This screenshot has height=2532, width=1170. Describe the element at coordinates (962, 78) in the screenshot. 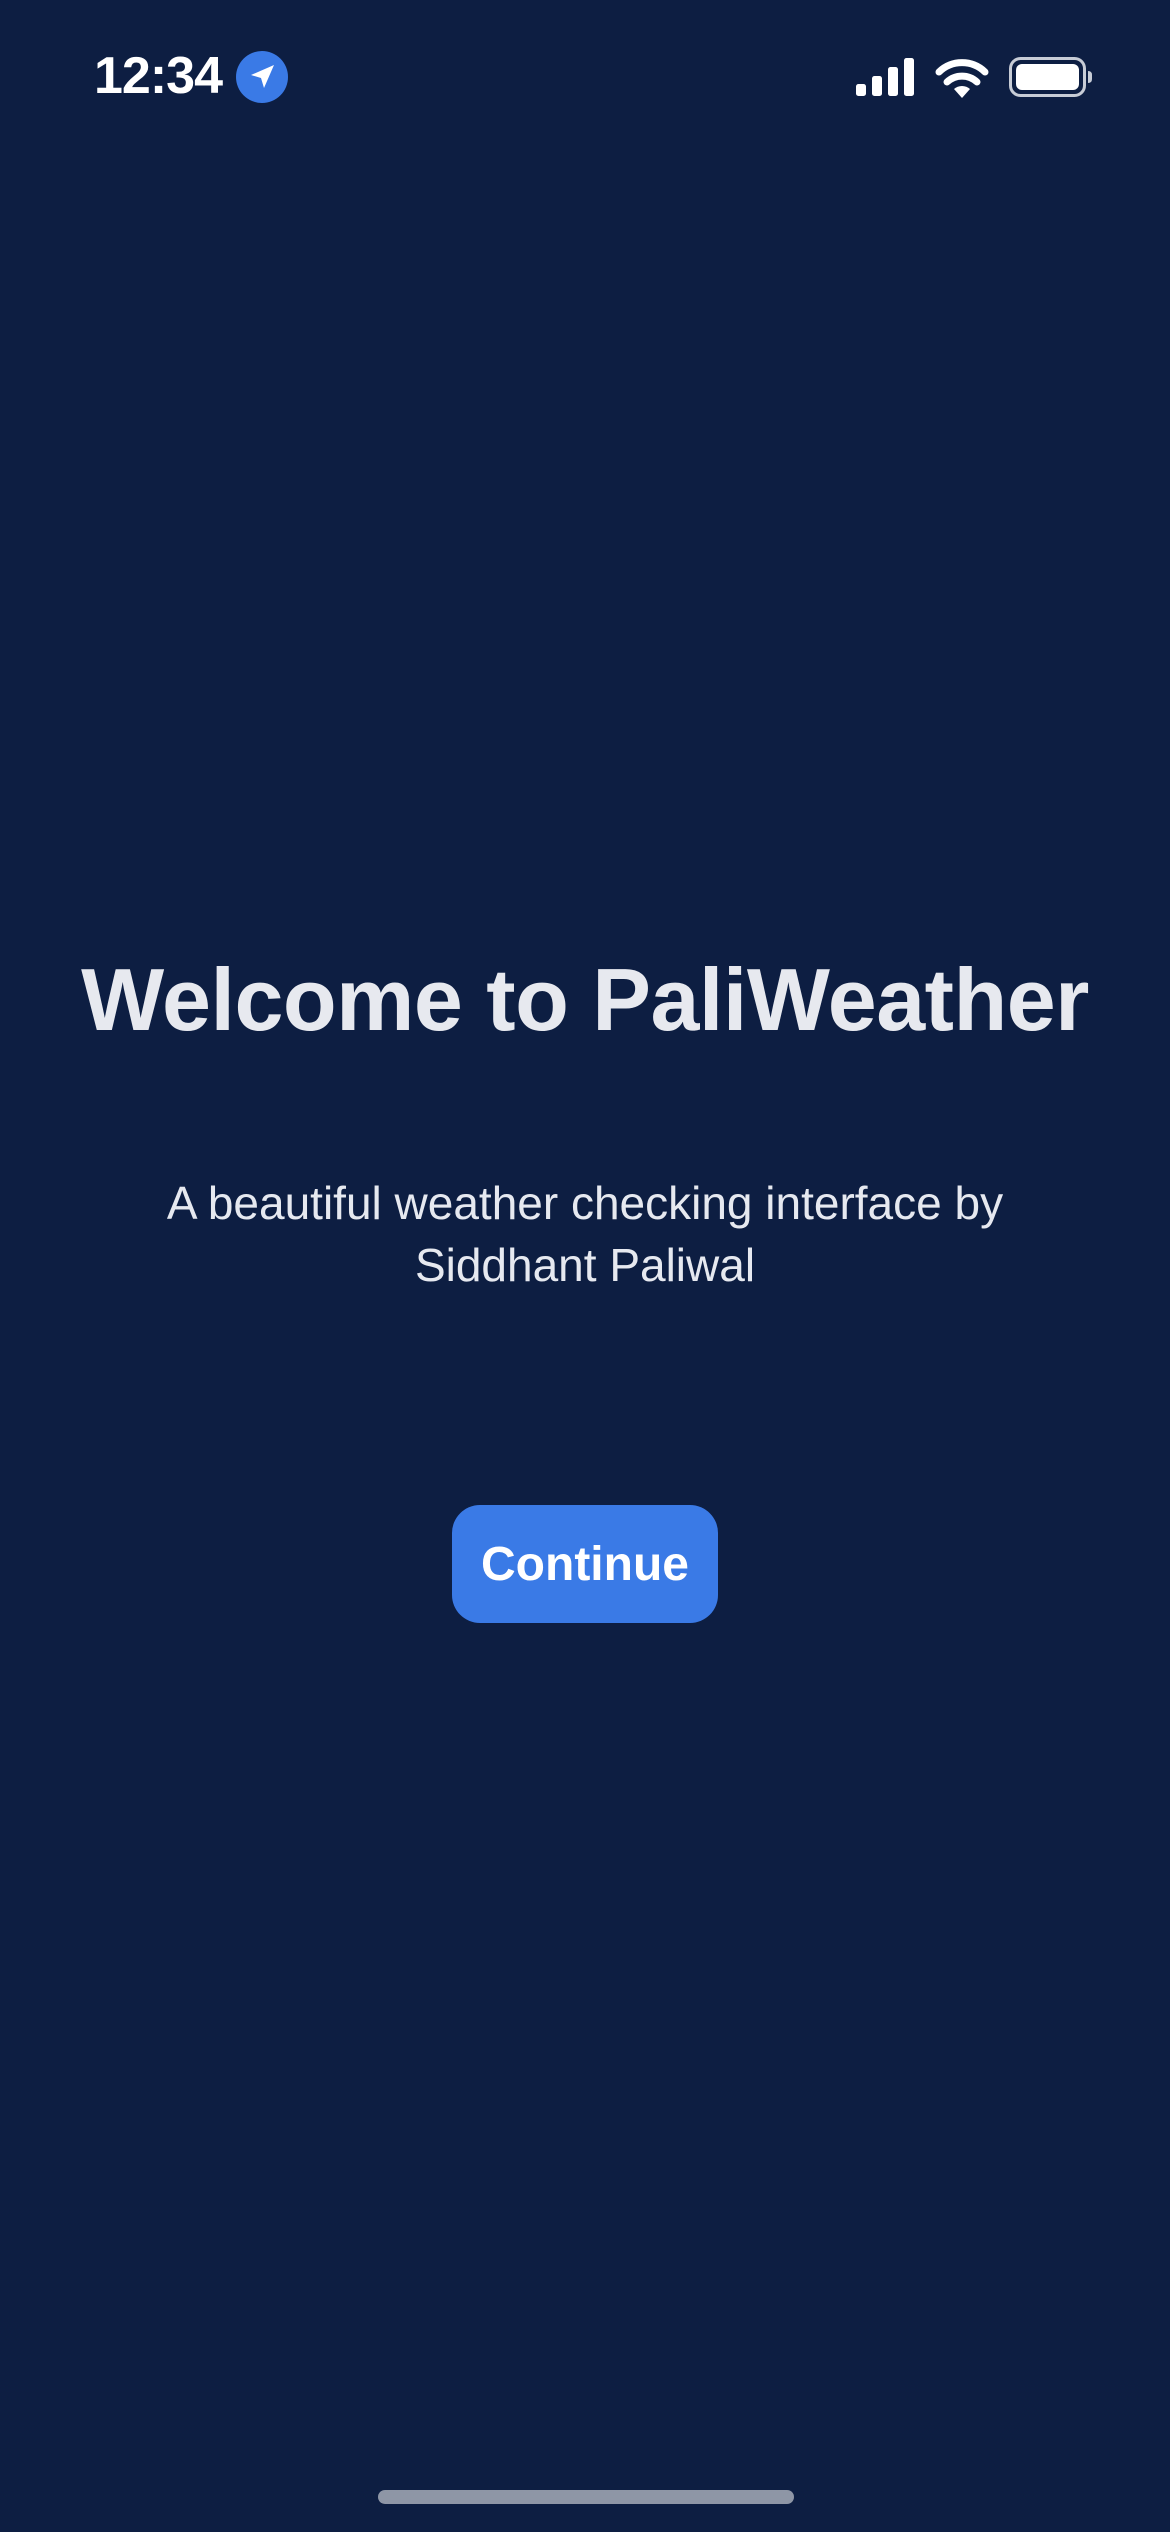

I see `wifi-icon` at that location.